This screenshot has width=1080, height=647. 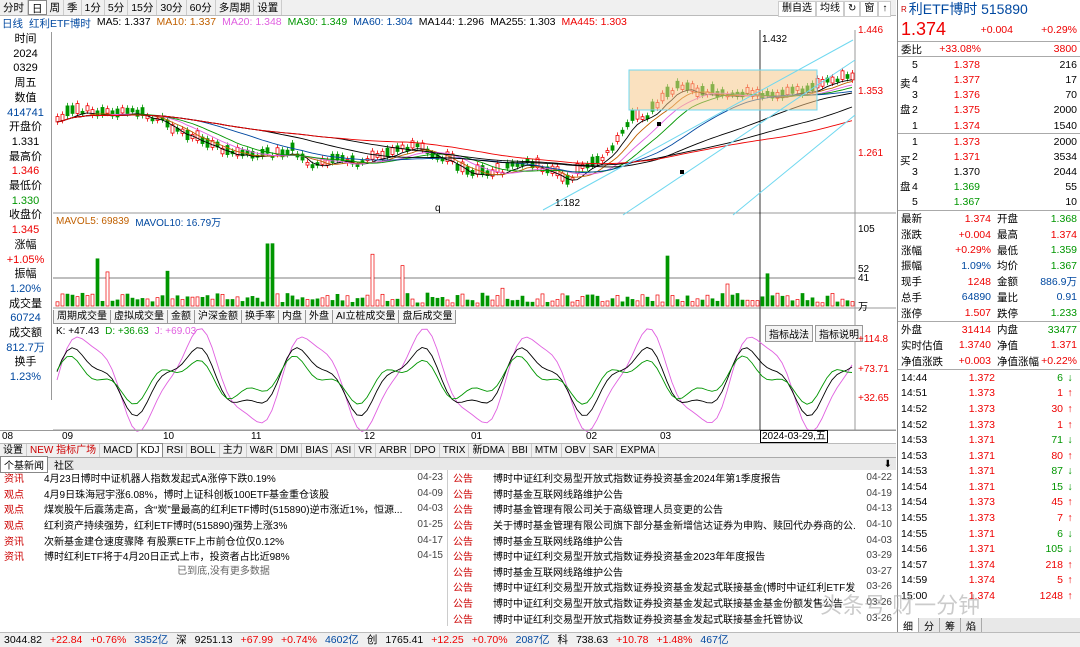 I want to click on news-title: 4月23日博时中证机器人指数发起式A涨停下跌0.19%, so click(x=225, y=477).